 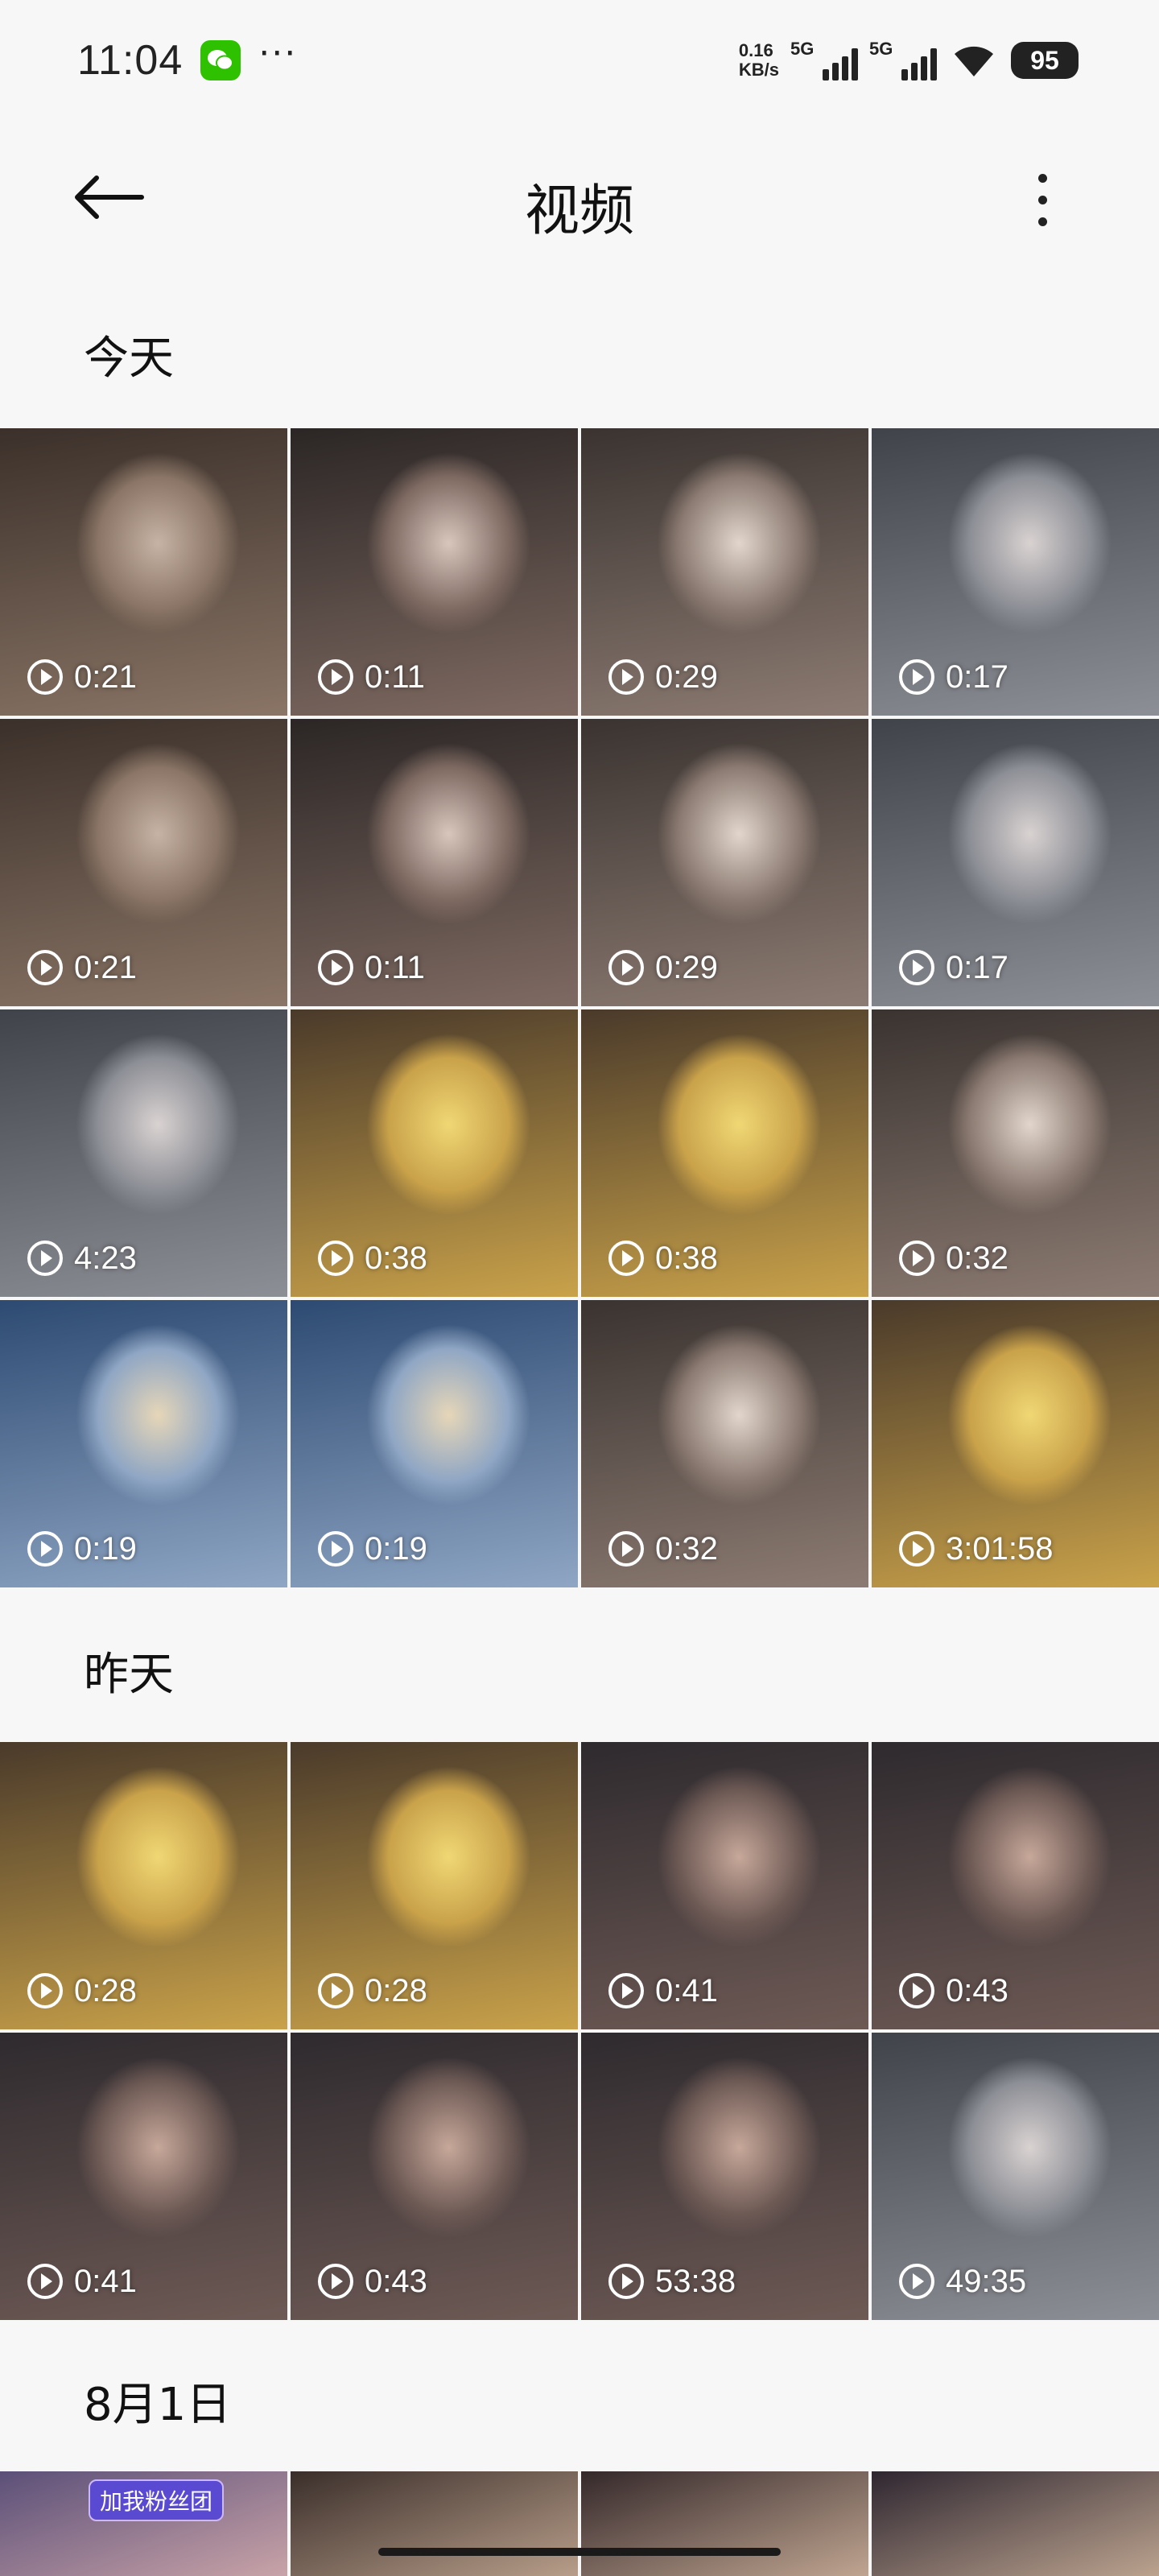 I want to click on video-thumbnail: 4:23, so click(x=143, y=1153).